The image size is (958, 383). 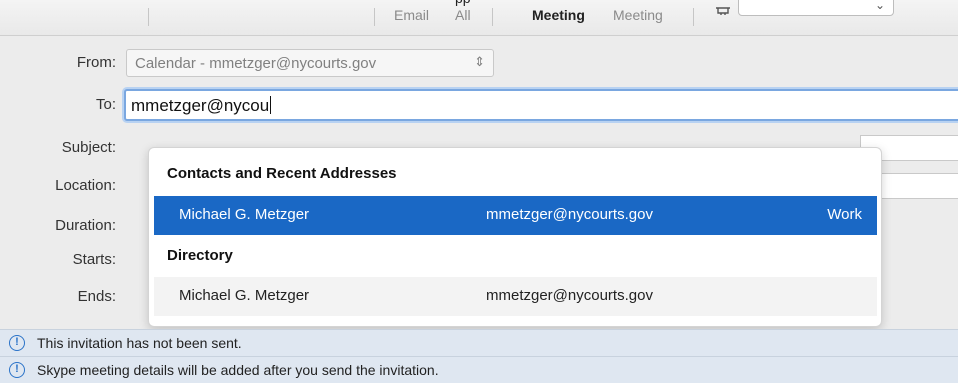 I want to click on to-label: To:, so click(x=105, y=104).